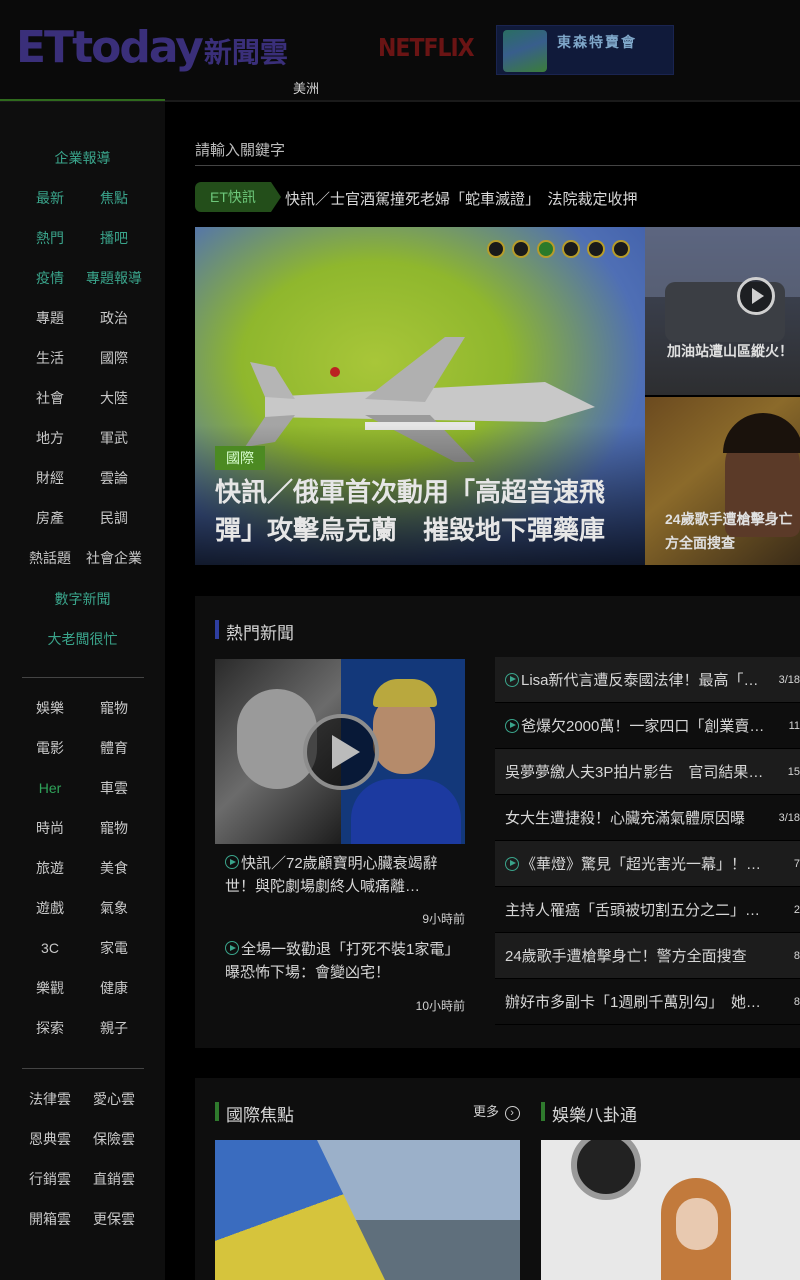 This screenshot has height=1280, width=800. What do you see at coordinates (114, 988) in the screenshot?
I see `sidebar-item: 健康` at bounding box center [114, 988].